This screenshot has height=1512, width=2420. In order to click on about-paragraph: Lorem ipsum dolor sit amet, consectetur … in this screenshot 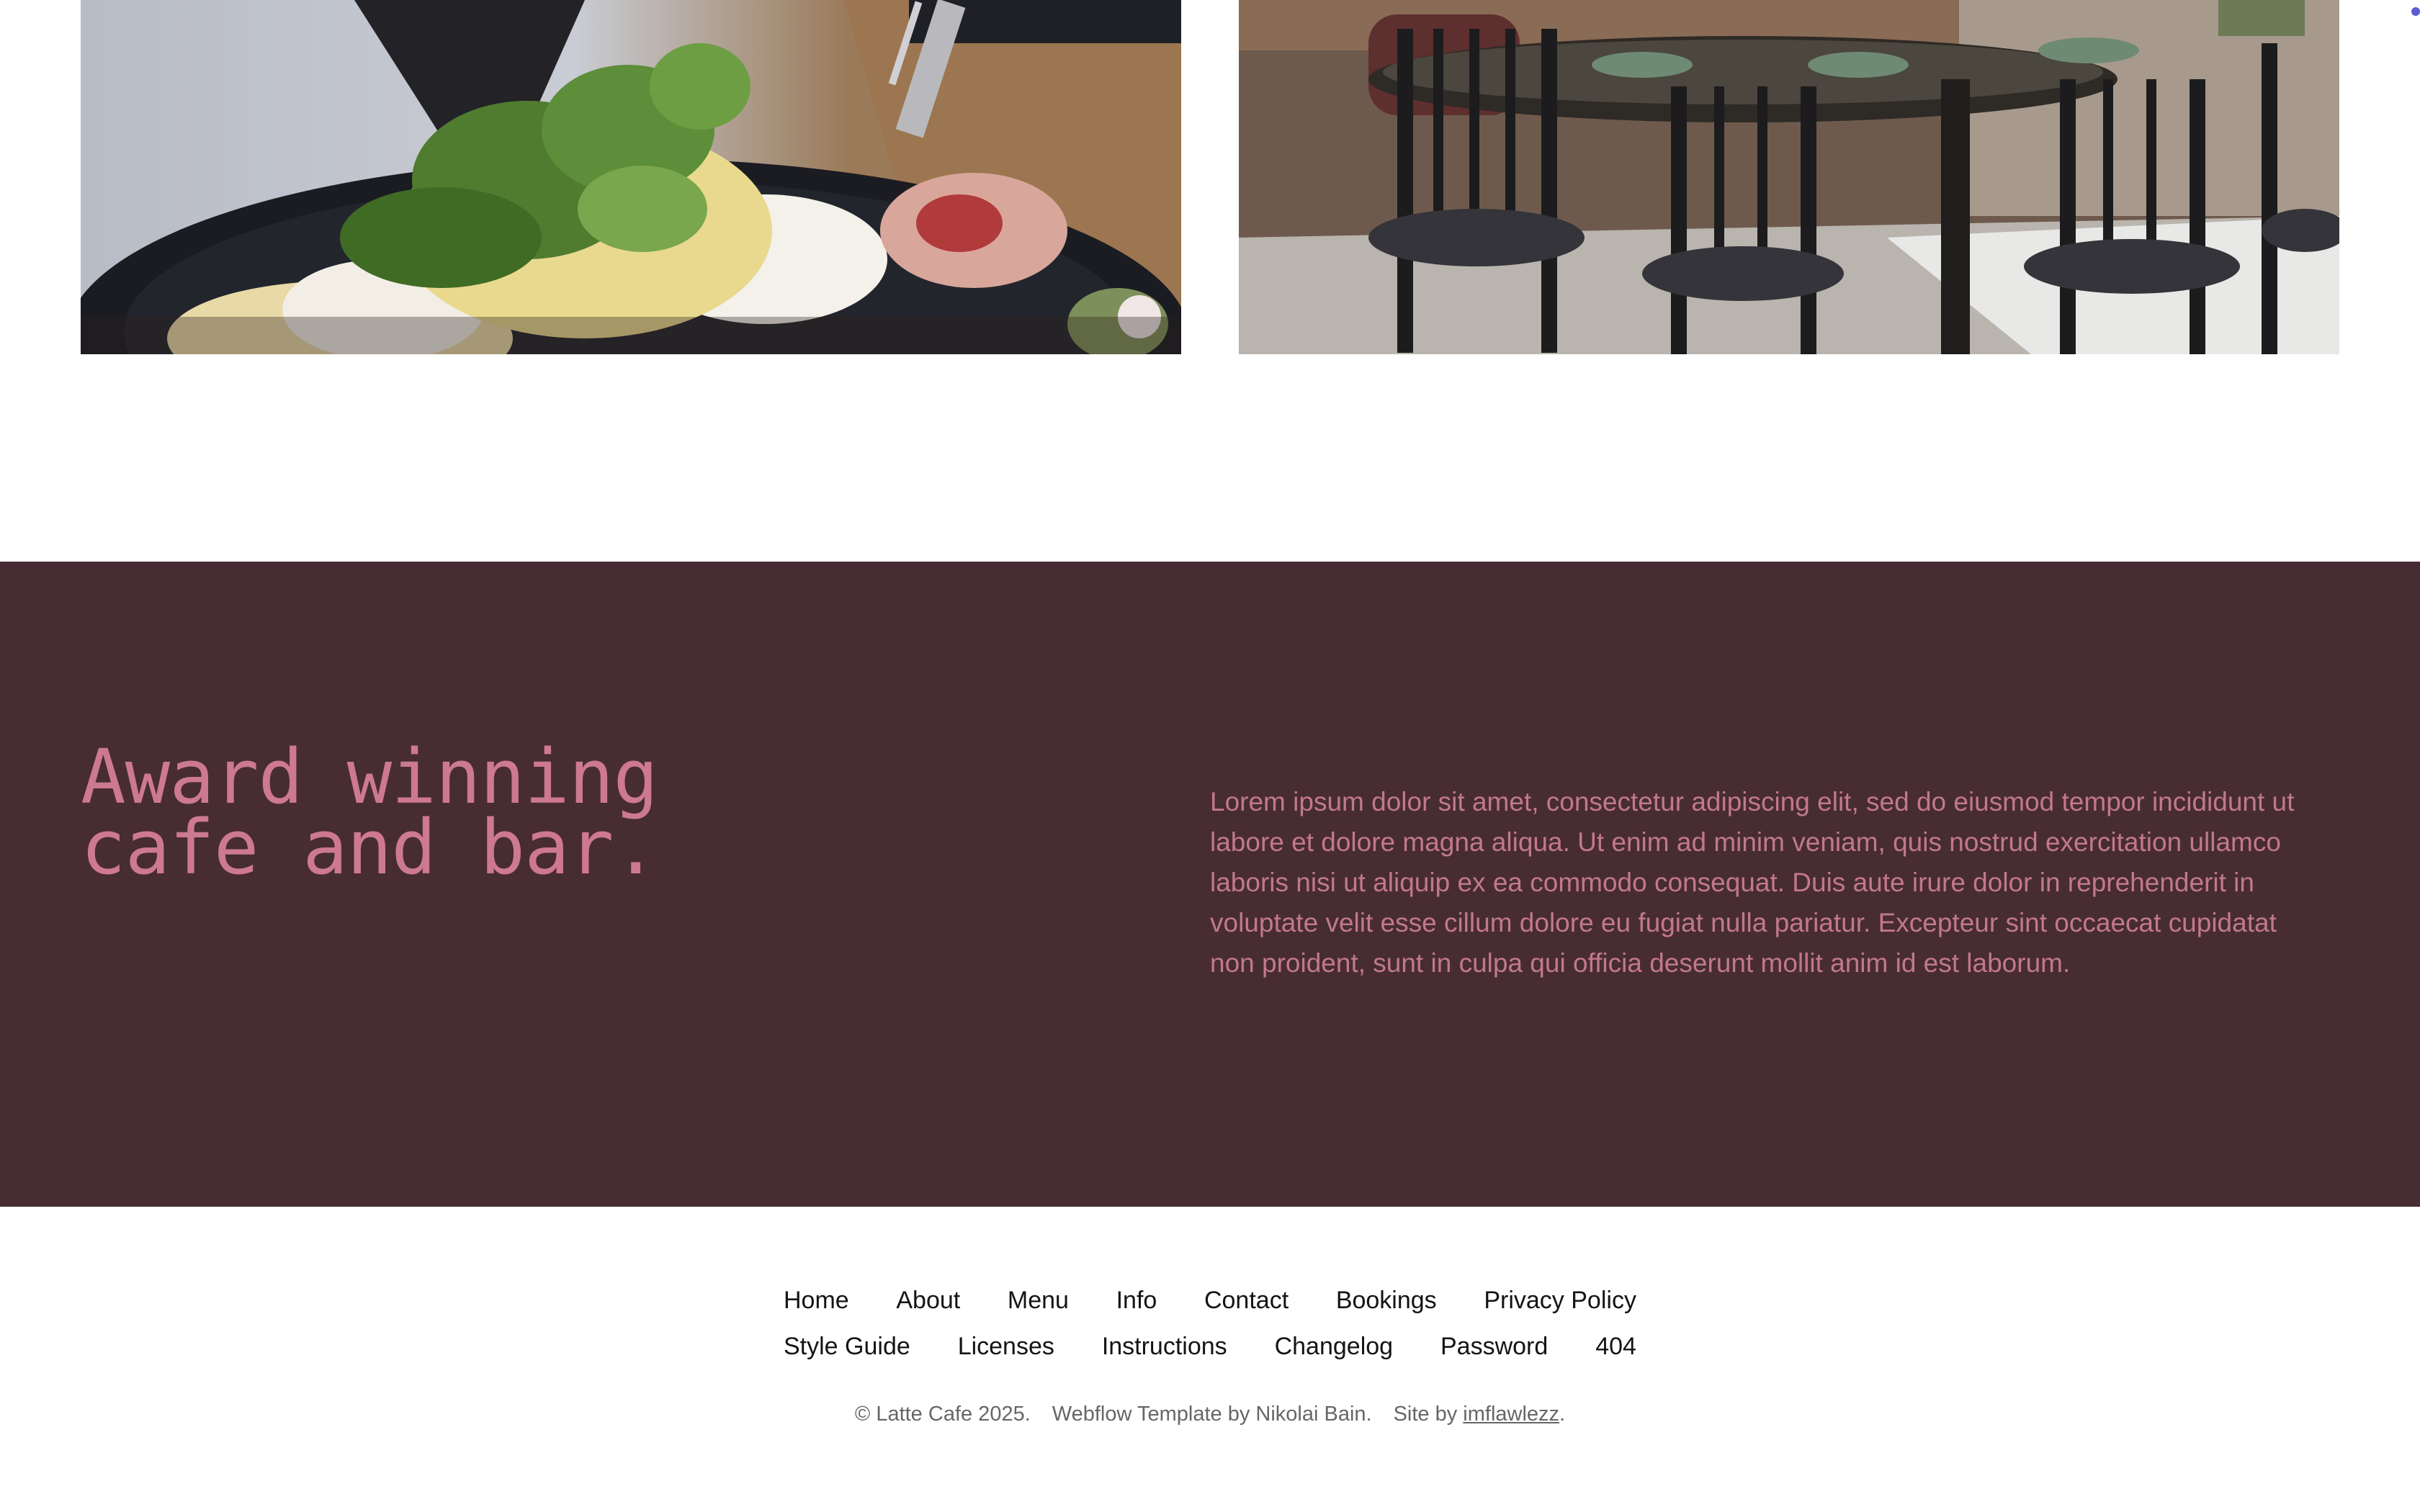, I will do `click(1752, 882)`.